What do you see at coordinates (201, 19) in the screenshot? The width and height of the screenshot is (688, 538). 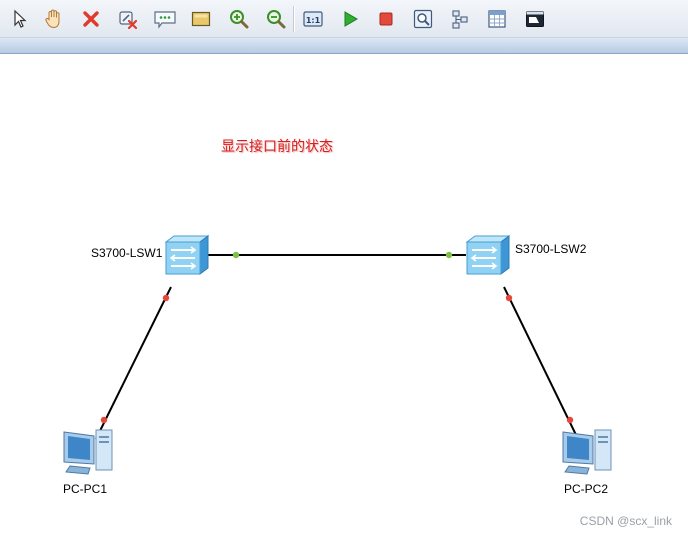 I see `rectangle-icon` at bounding box center [201, 19].